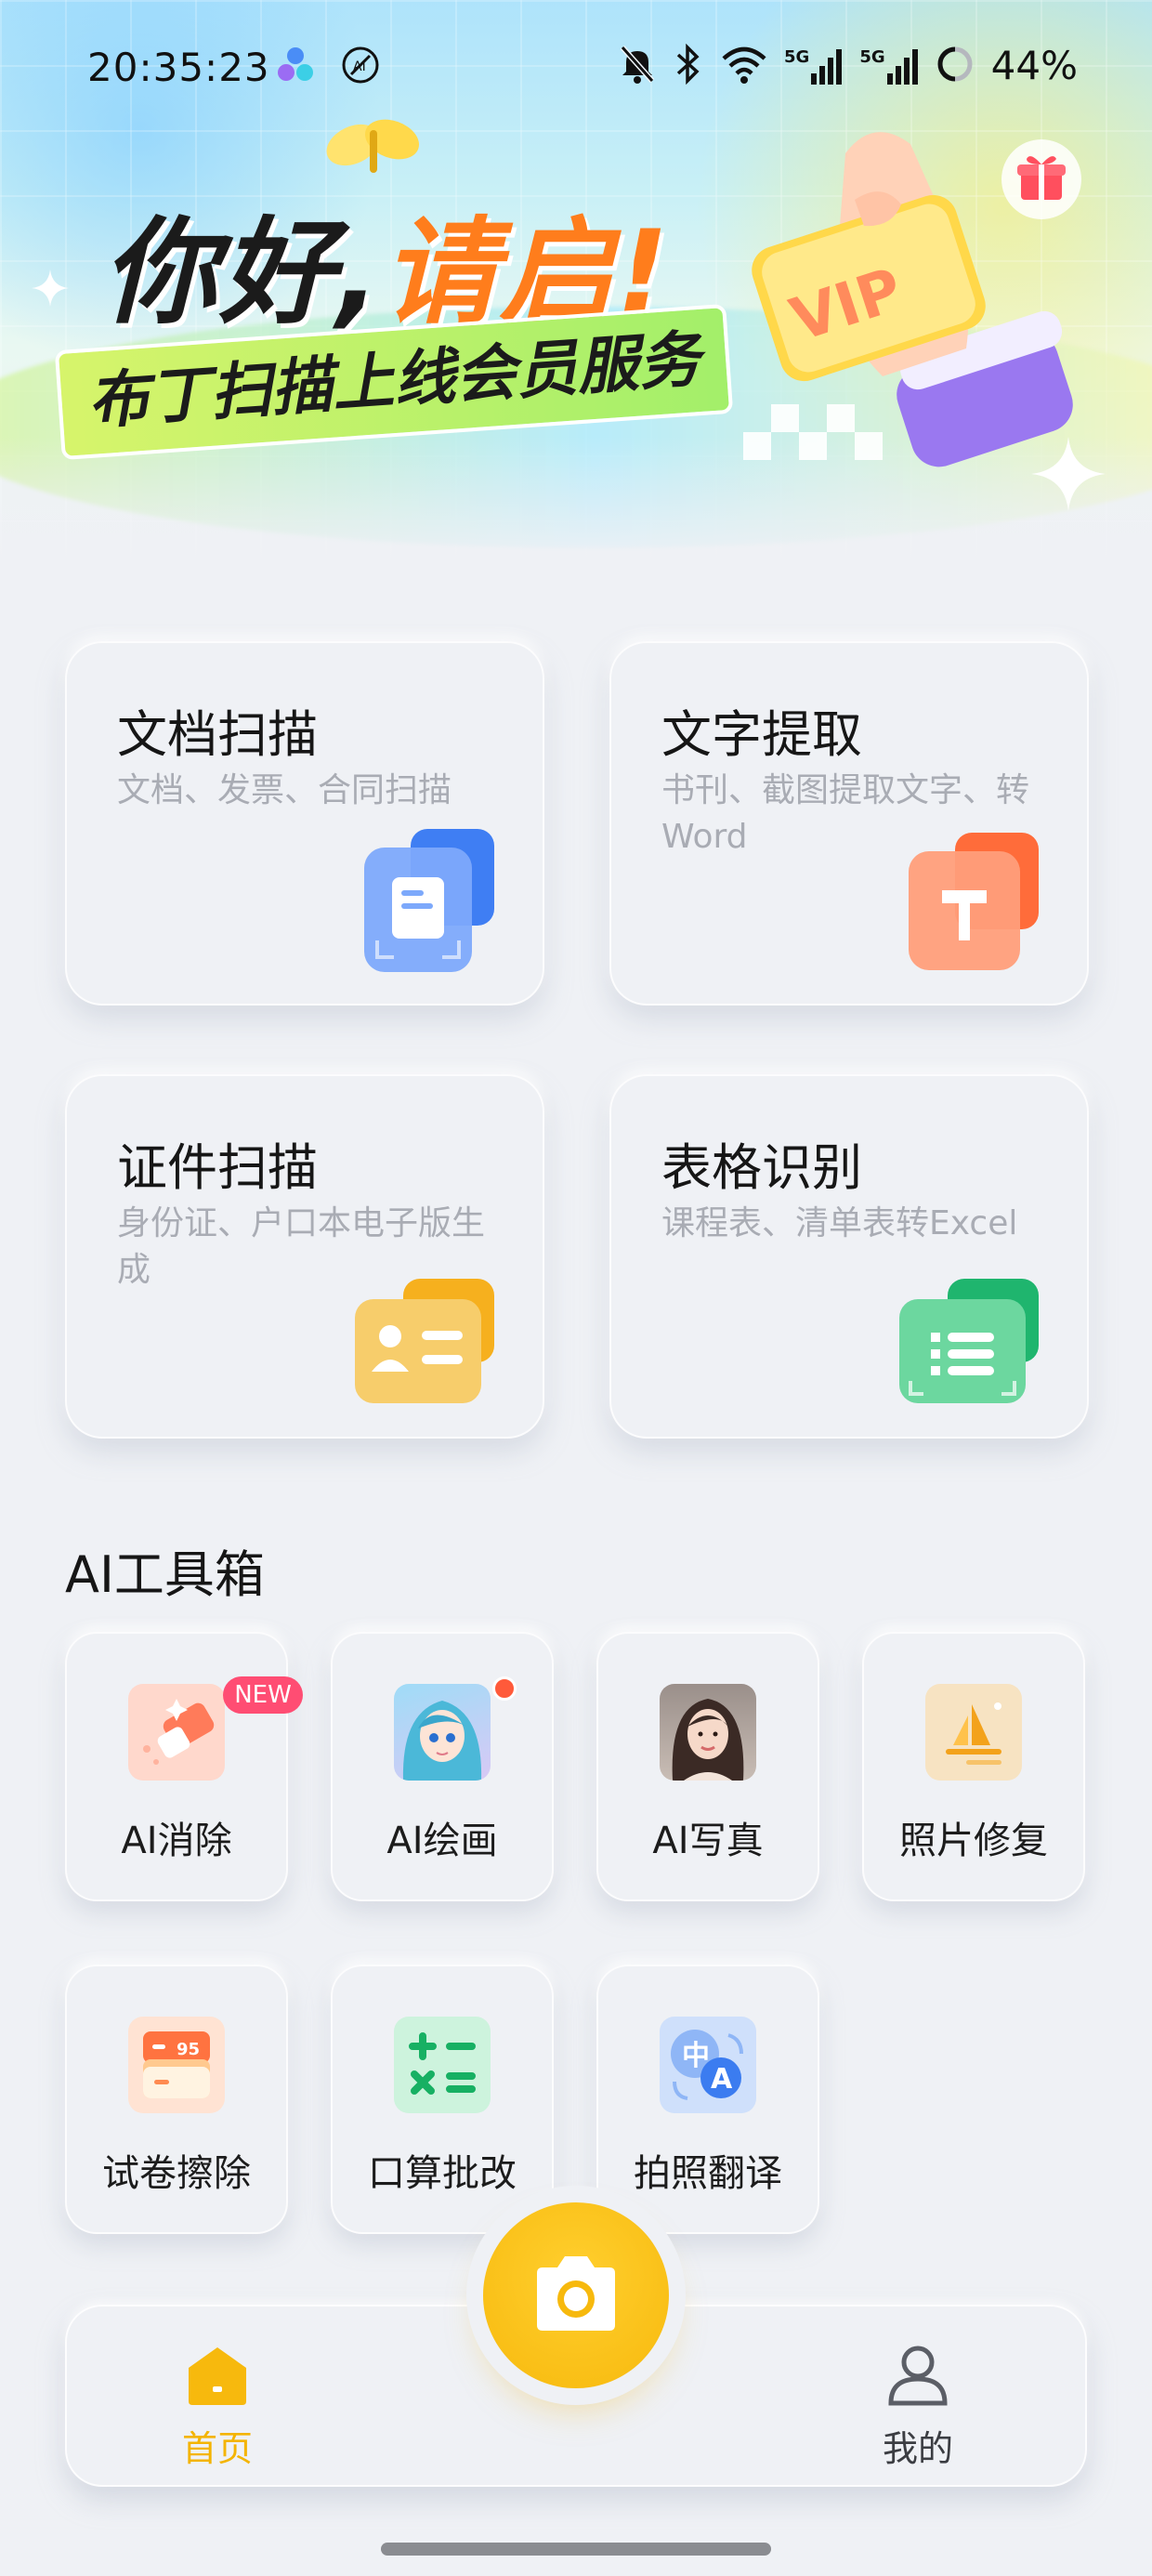 The image size is (1152, 2576). What do you see at coordinates (917, 2448) in the screenshot?
I see `nav-mine-label: 我的` at bounding box center [917, 2448].